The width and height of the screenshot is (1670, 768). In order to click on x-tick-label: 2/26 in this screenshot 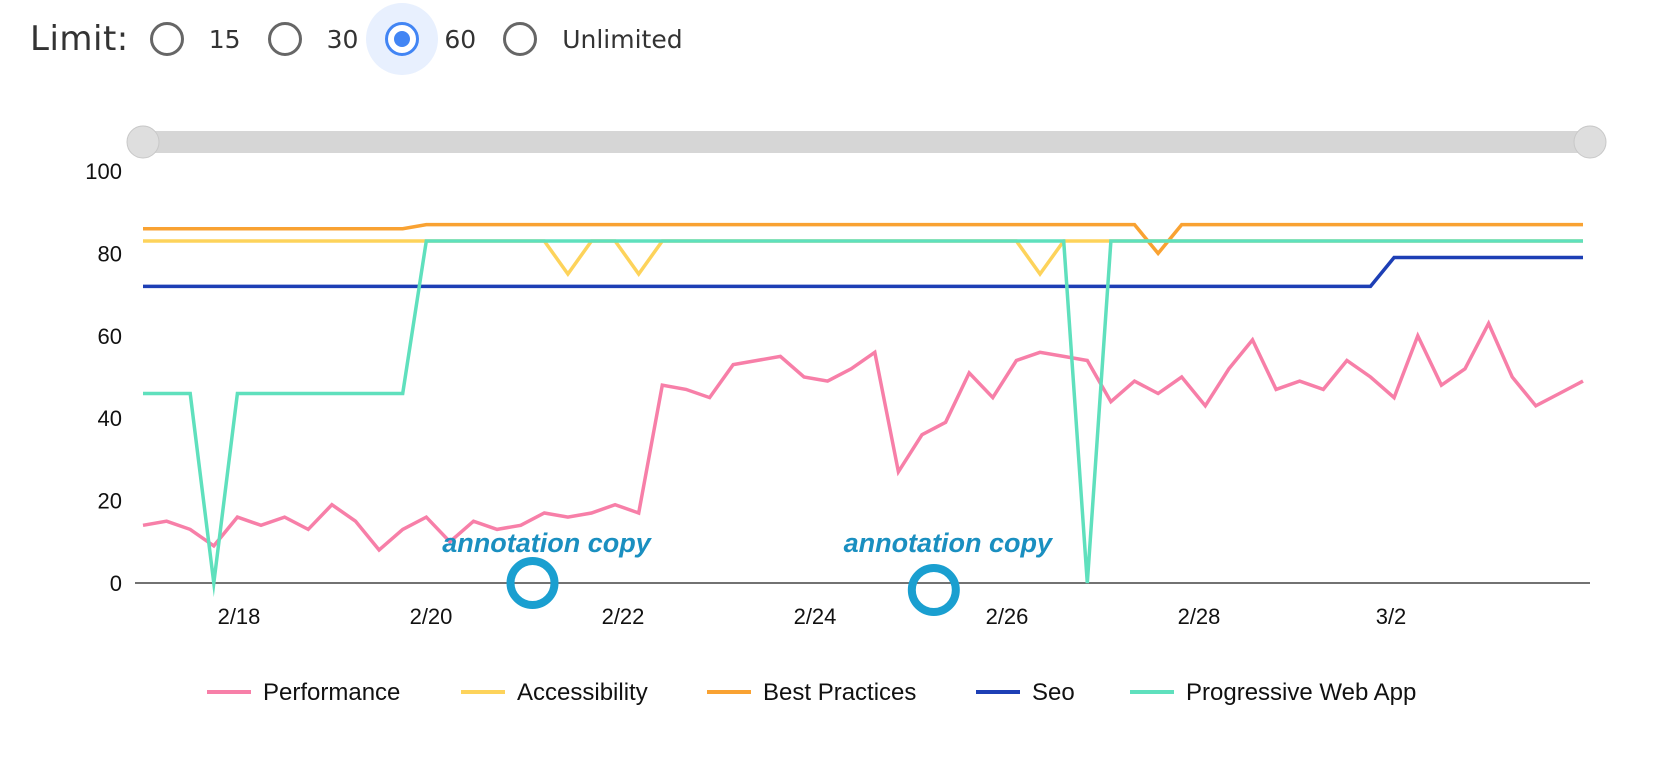, I will do `click(1007, 616)`.